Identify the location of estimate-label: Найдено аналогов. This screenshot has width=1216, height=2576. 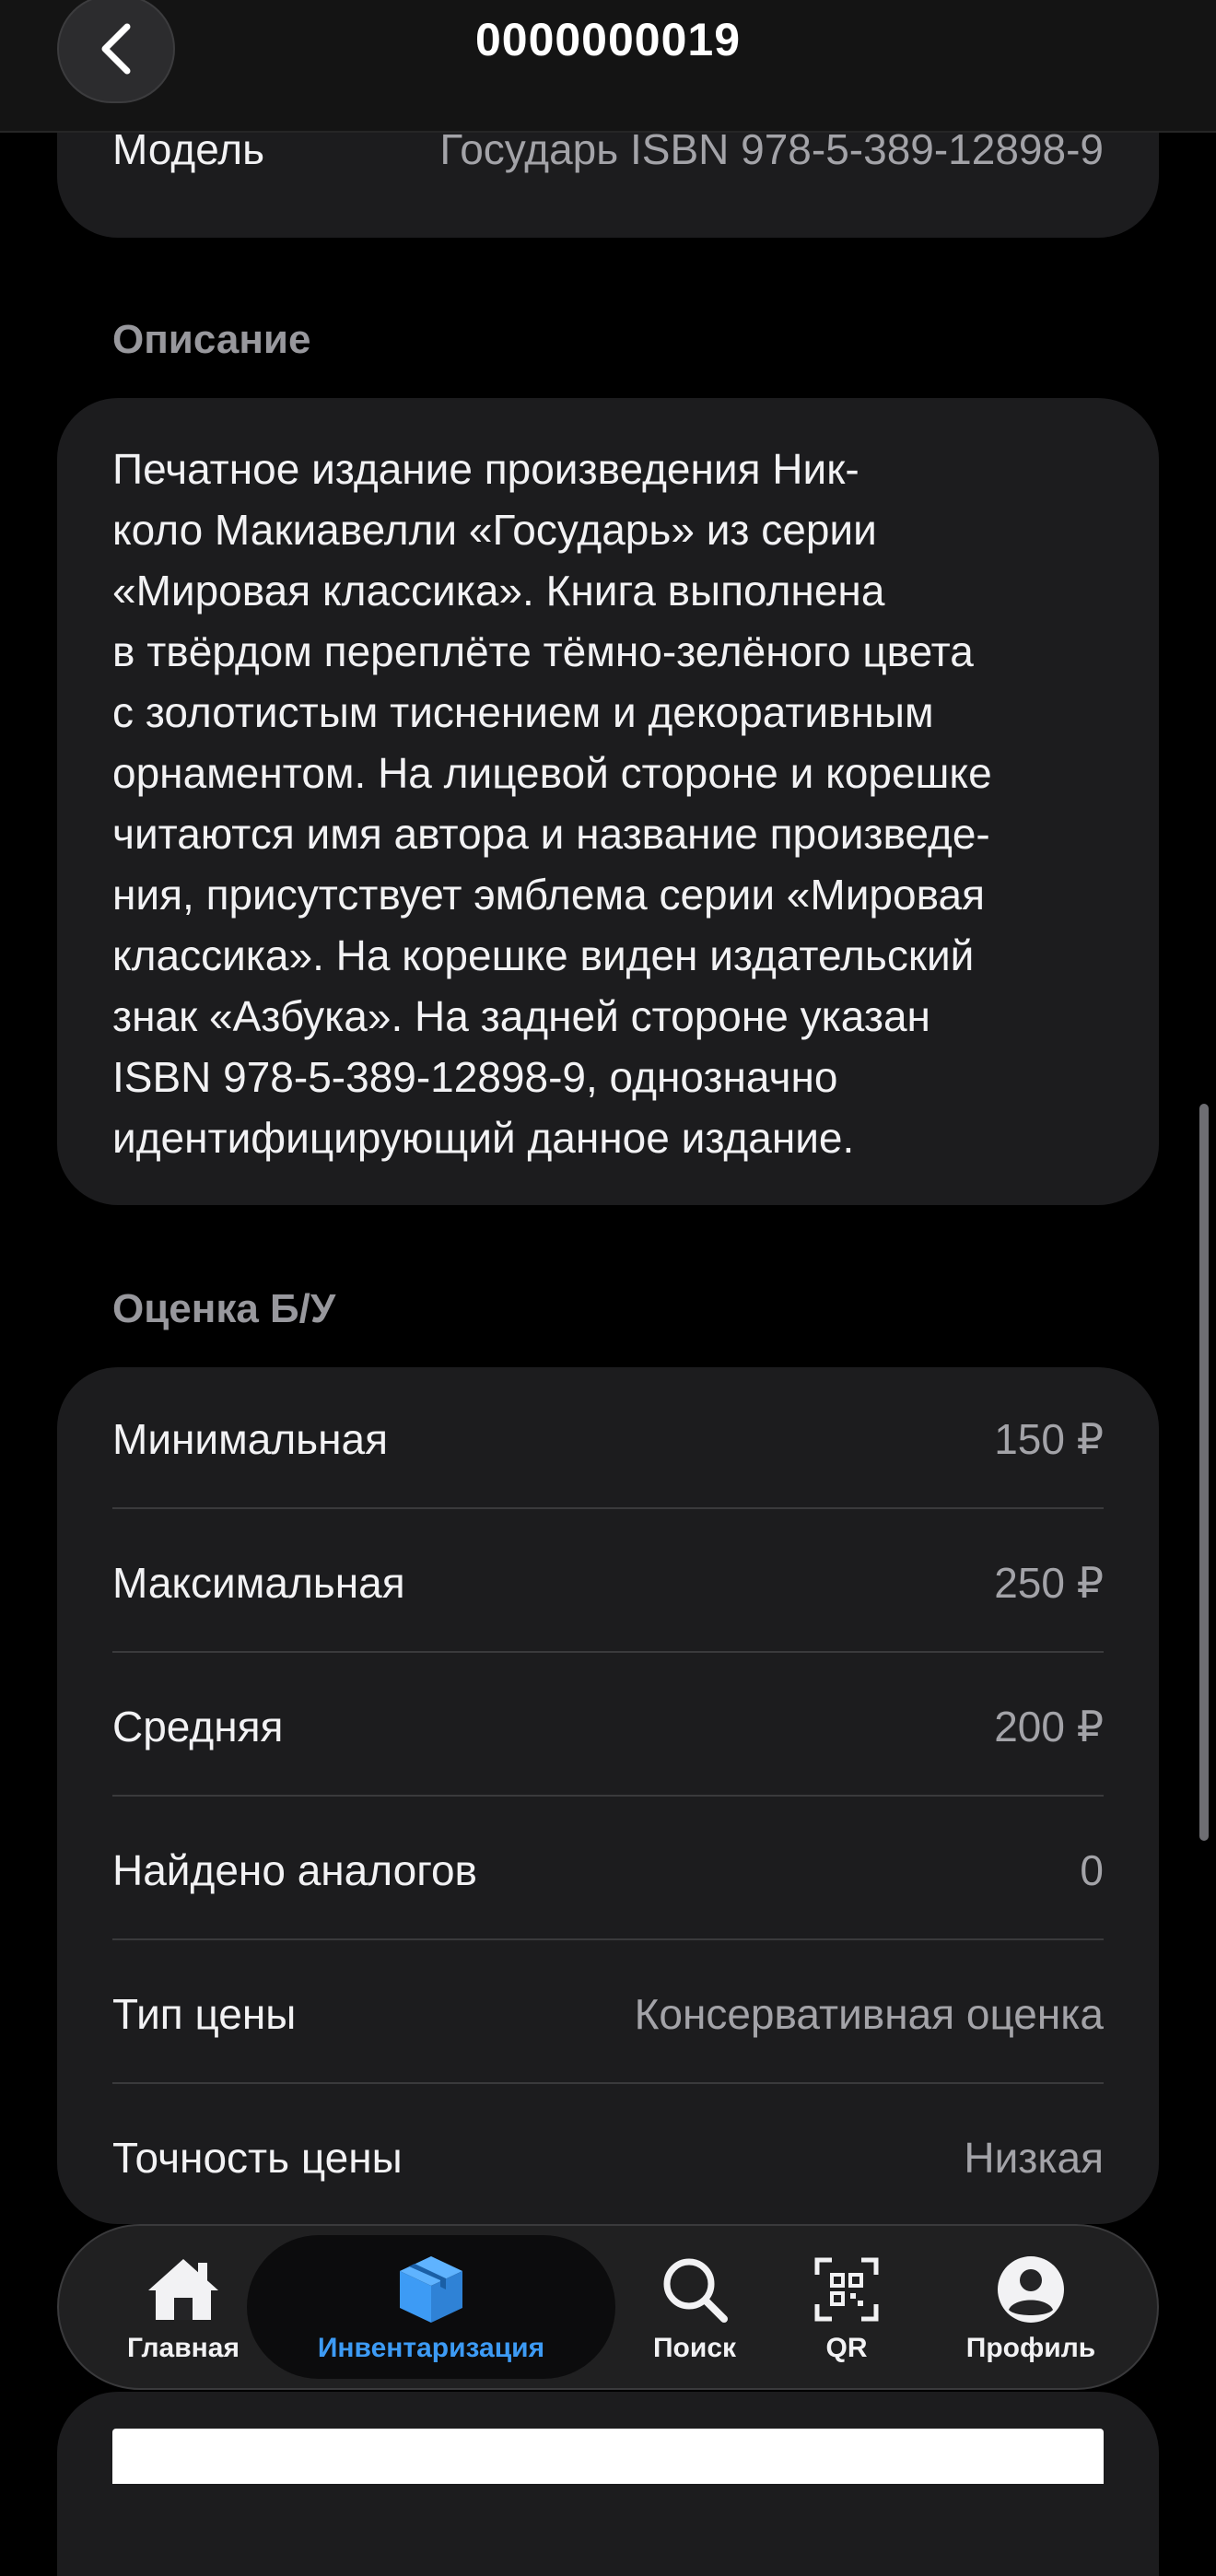
(294, 1870).